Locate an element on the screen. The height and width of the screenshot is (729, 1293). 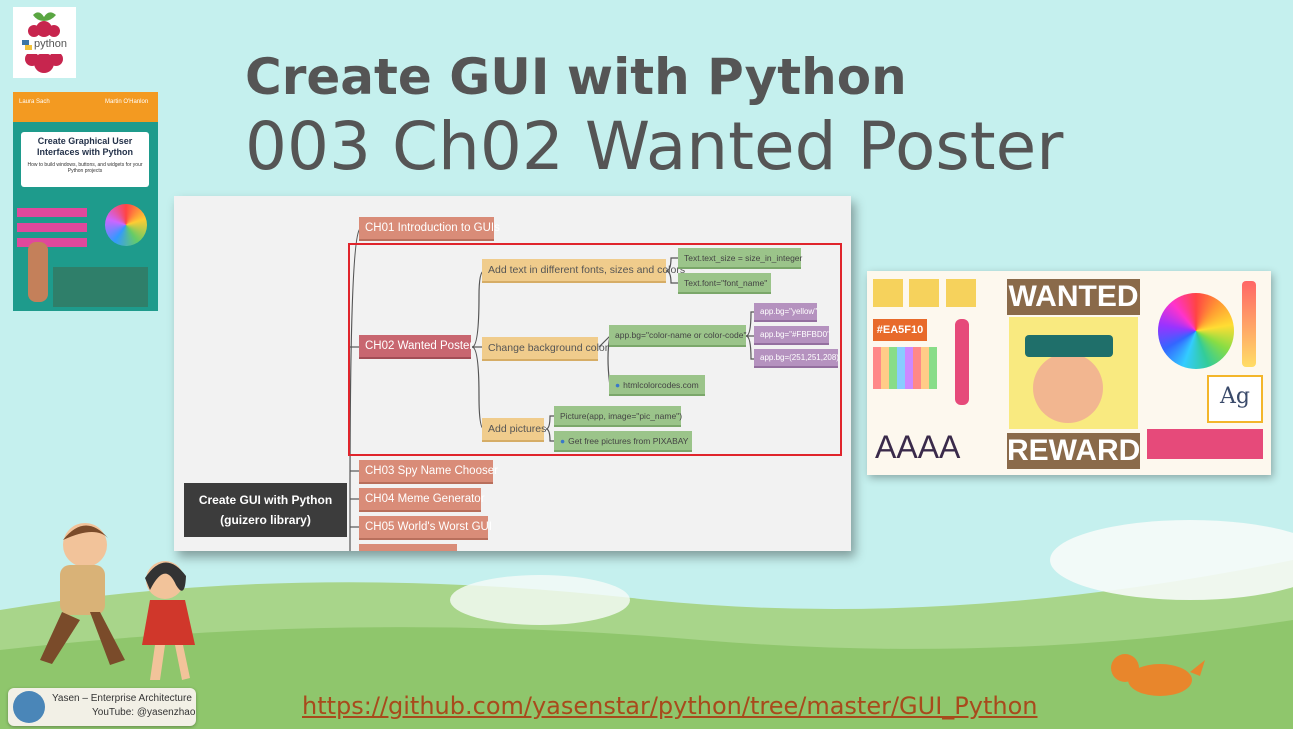
root-line2: (guizero library) is located at coordinates (265, 520).